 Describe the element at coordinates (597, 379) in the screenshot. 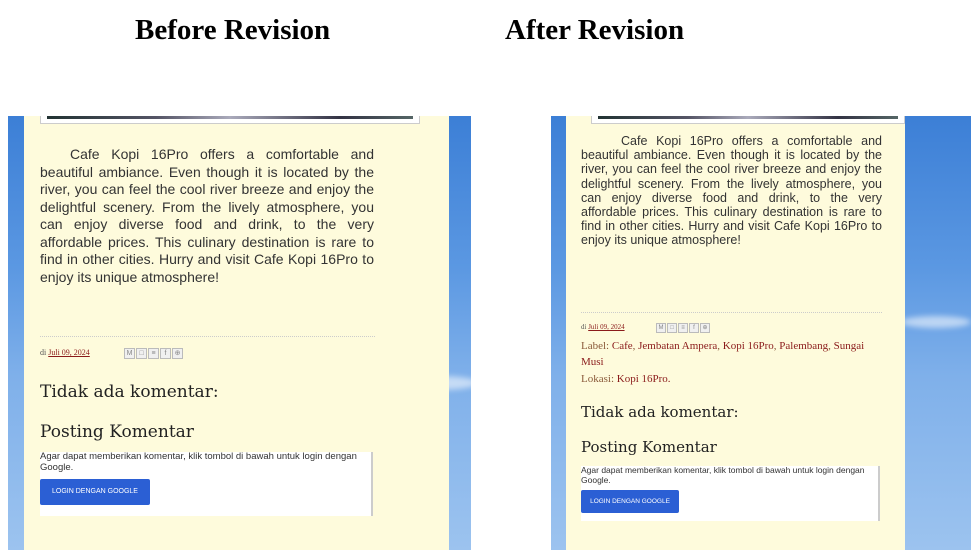

I see `location-prefix: Lokasi:` at that location.